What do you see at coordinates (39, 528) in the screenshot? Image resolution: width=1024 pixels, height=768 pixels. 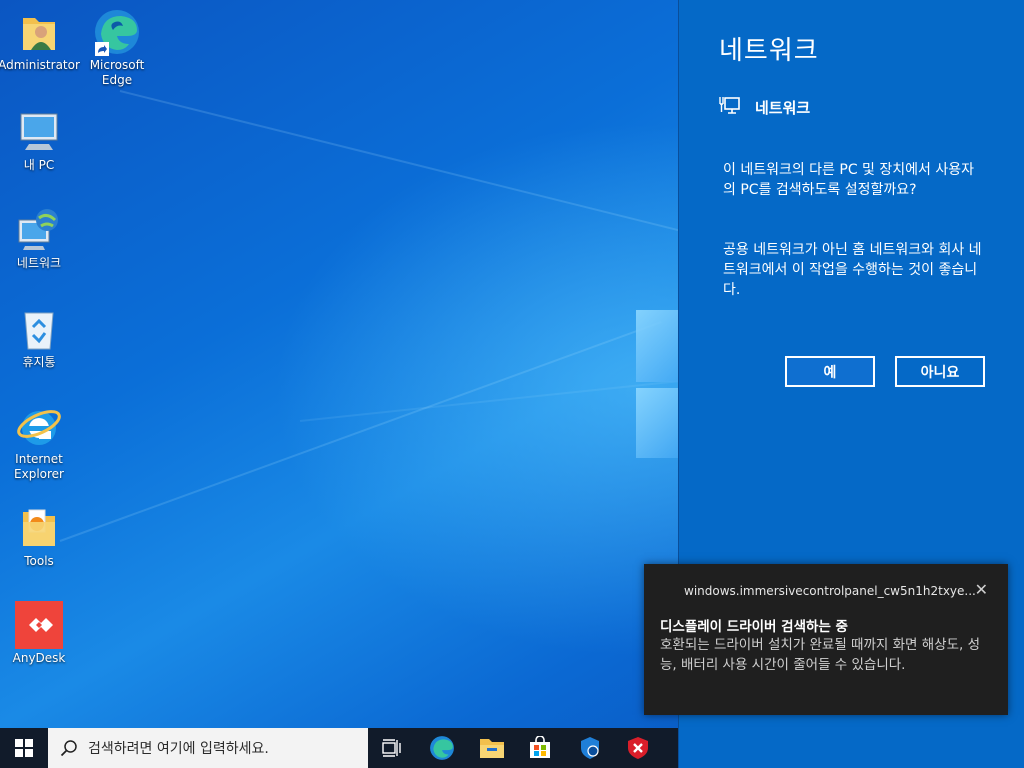 I see `tools-folder-icon` at bounding box center [39, 528].